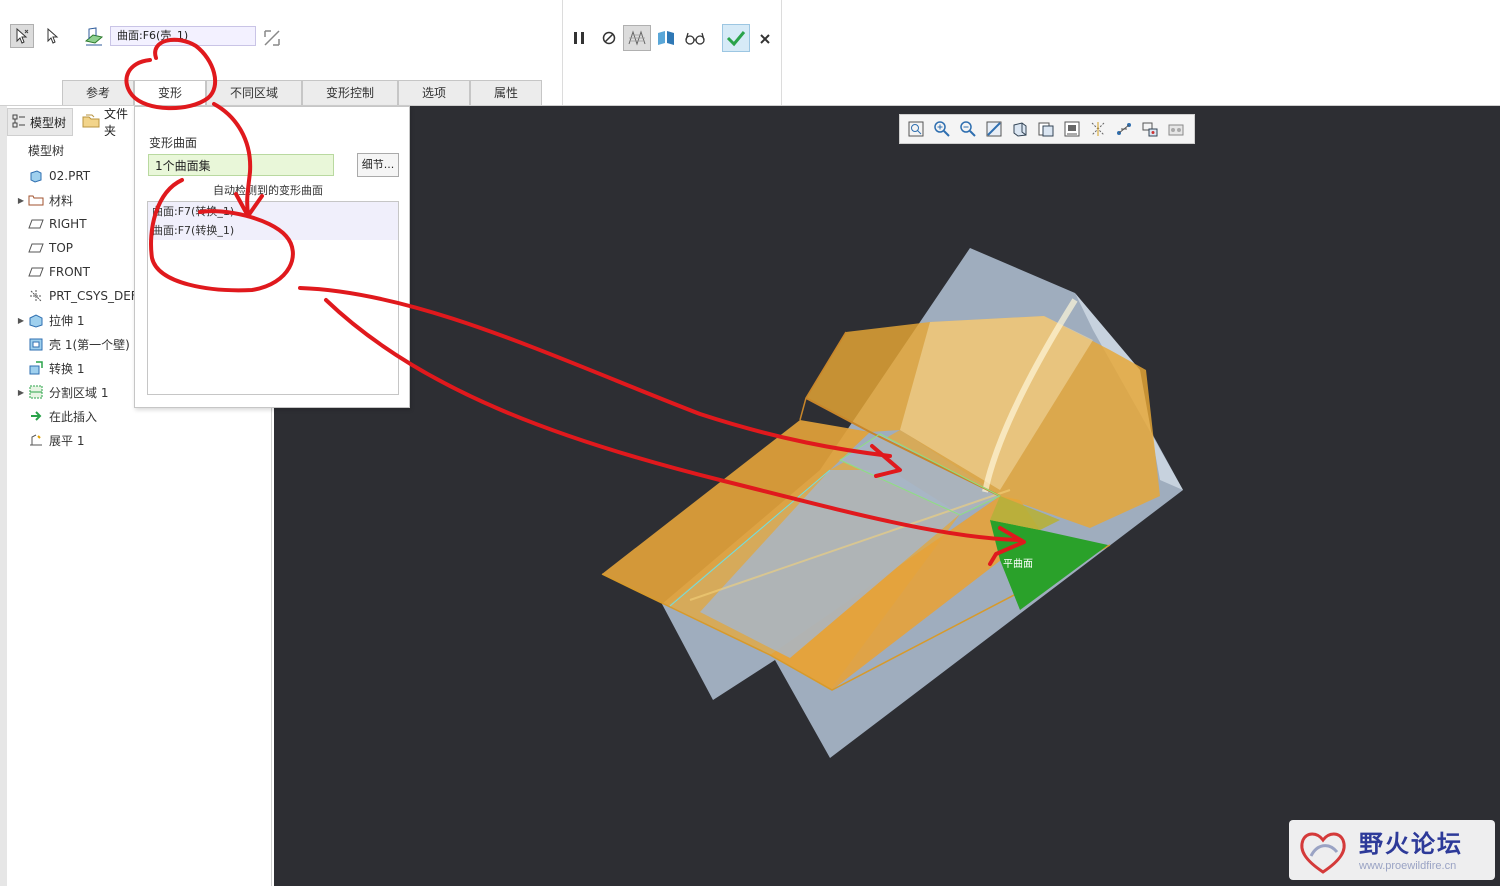 The width and height of the screenshot is (1500, 886). I want to click on tree-item: 02.PRT, so click(52, 176).